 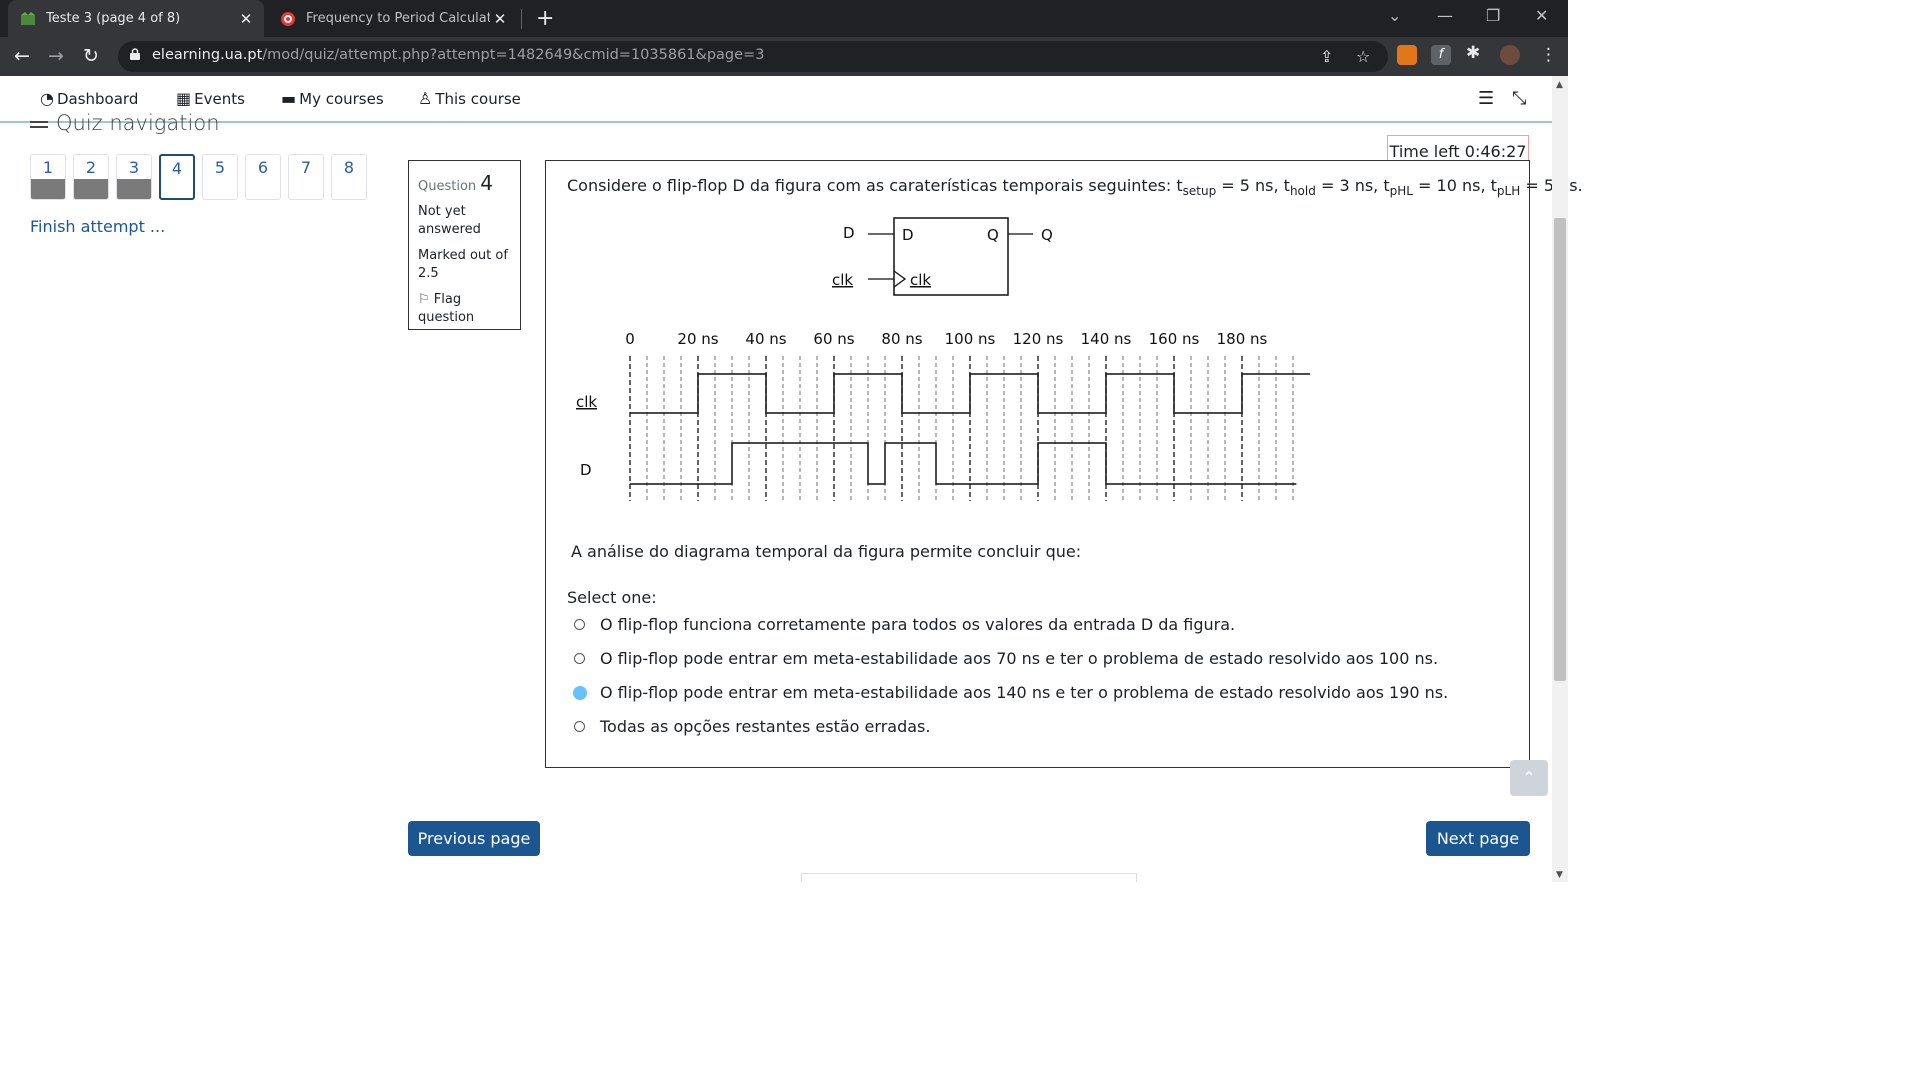 What do you see at coordinates (630, 339) in the screenshot?
I see `time-label: 0` at bounding box center [630, 339].